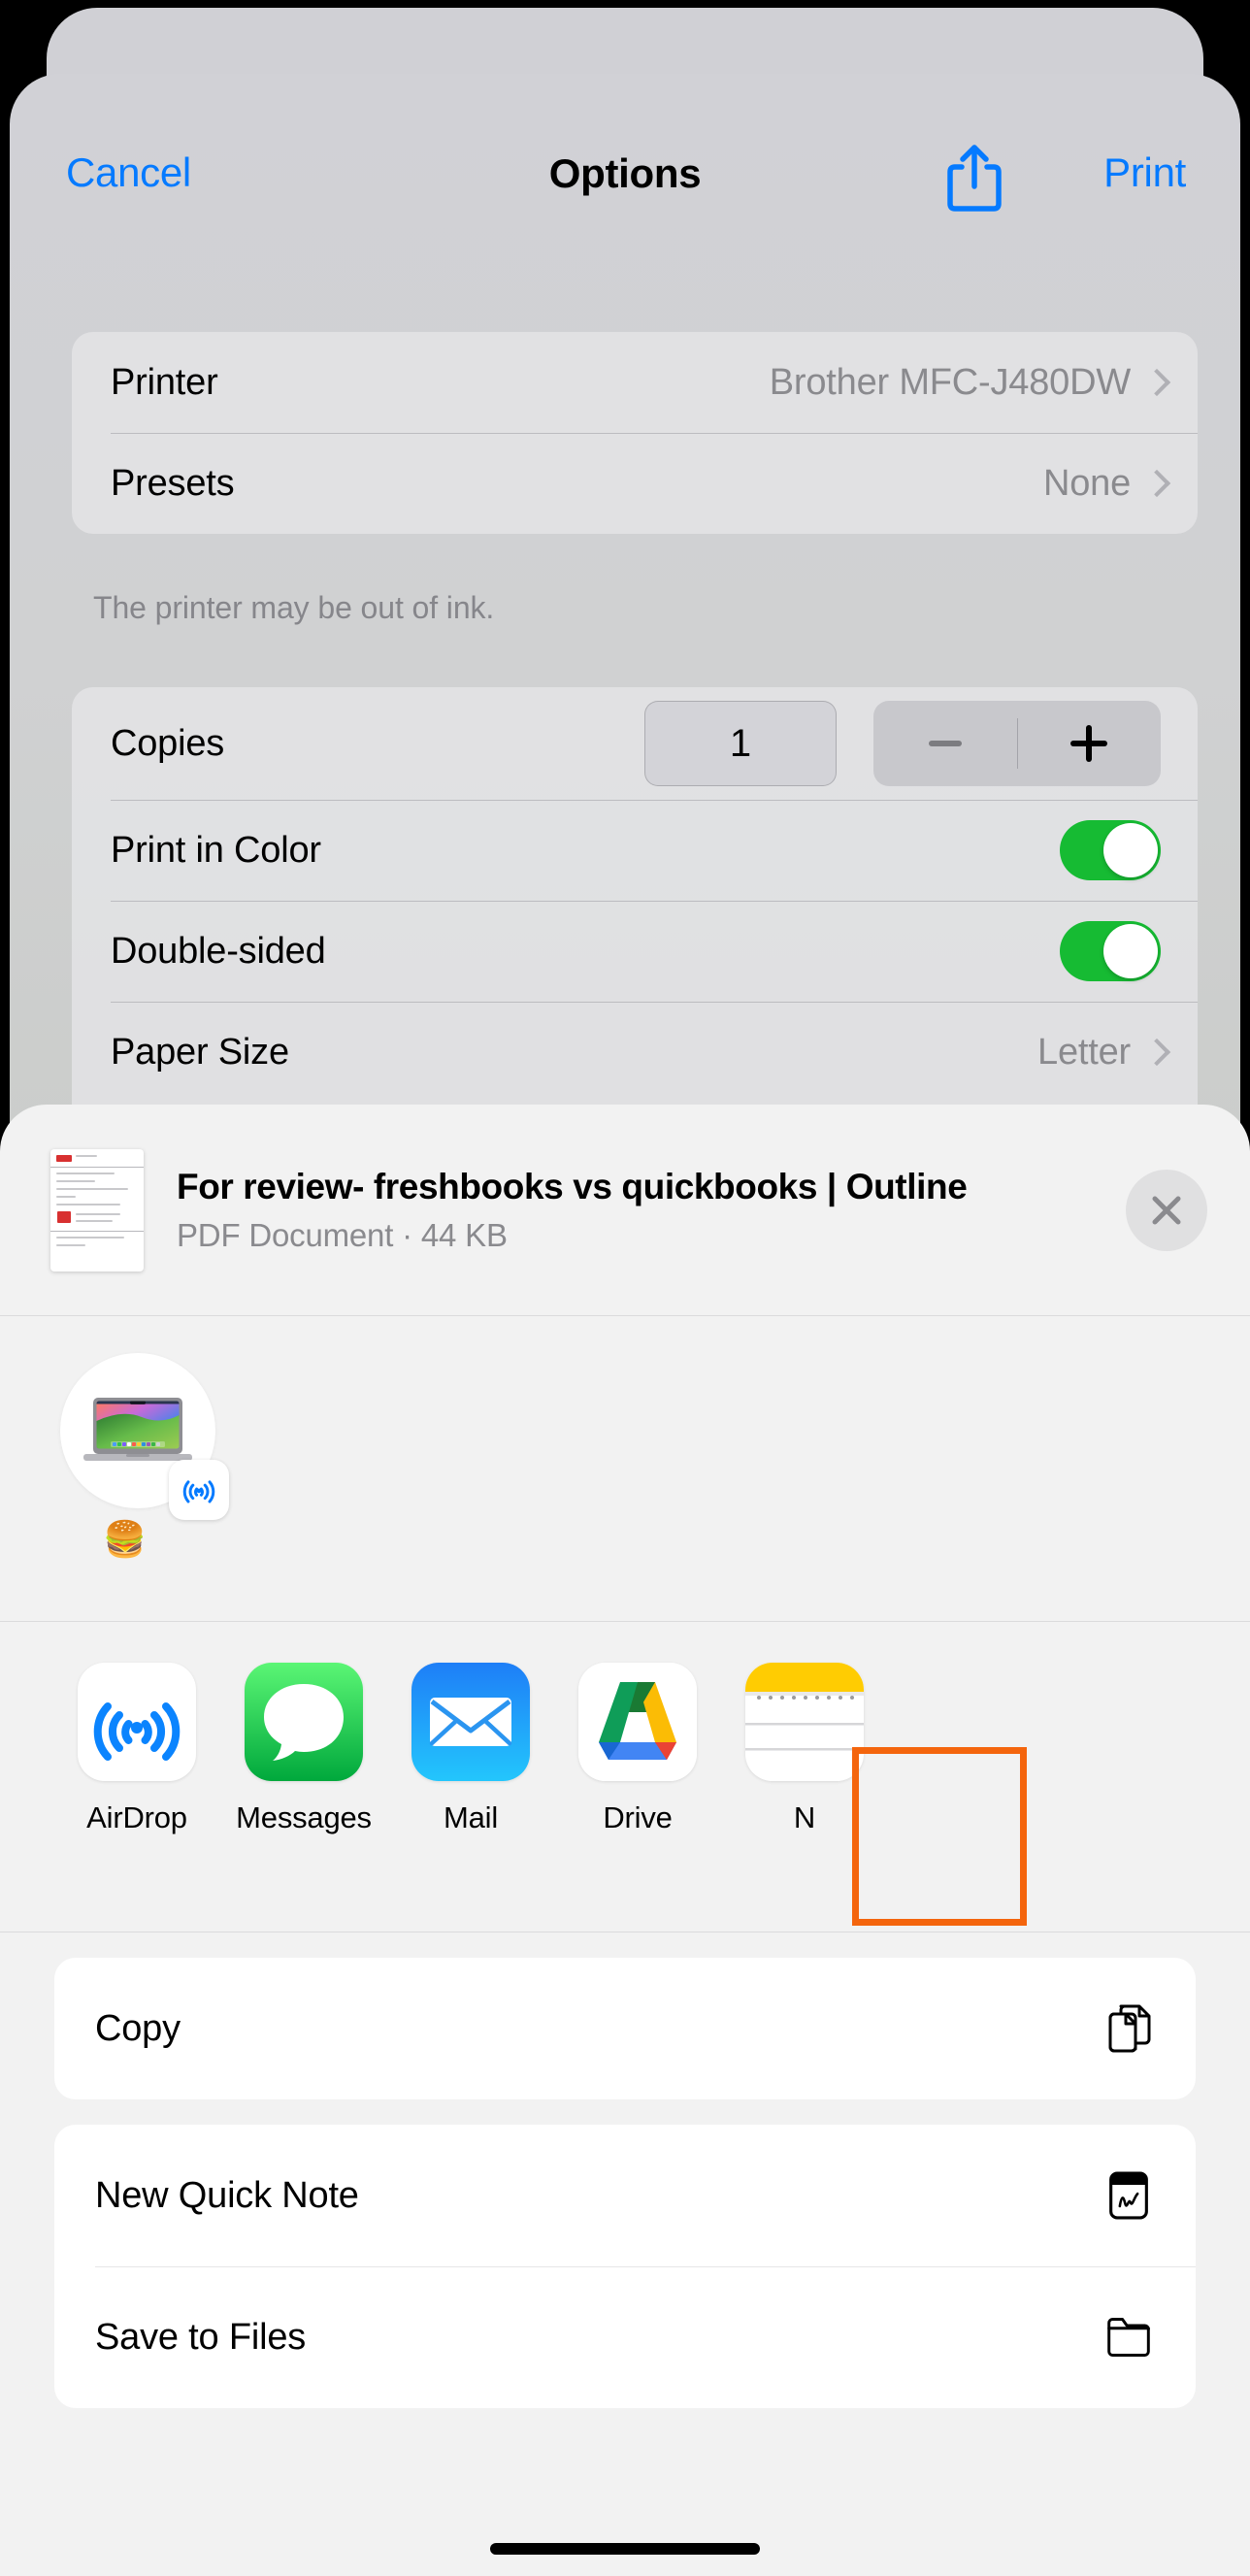  What do you see at coordinates (635, 743) in the screenshot?
I see `copies-row: Copies 1` at bounding box center [635, 743].